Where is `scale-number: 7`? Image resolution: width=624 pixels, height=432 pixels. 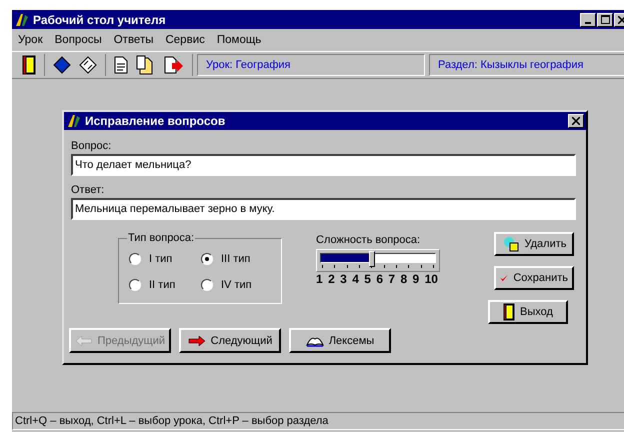
scale-number: 7 is located at coordinates (392, 279).